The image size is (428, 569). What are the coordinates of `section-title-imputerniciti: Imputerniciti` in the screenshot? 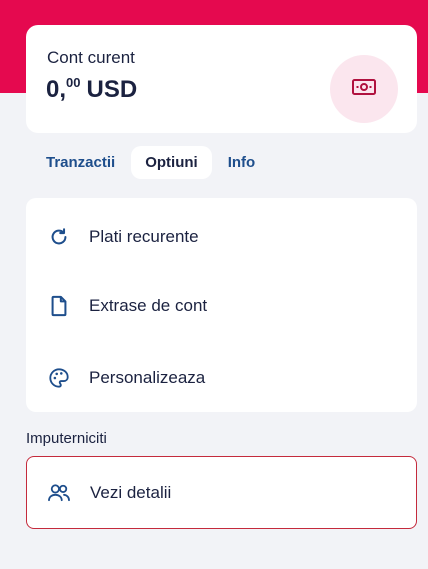 It's located at (66, 438).